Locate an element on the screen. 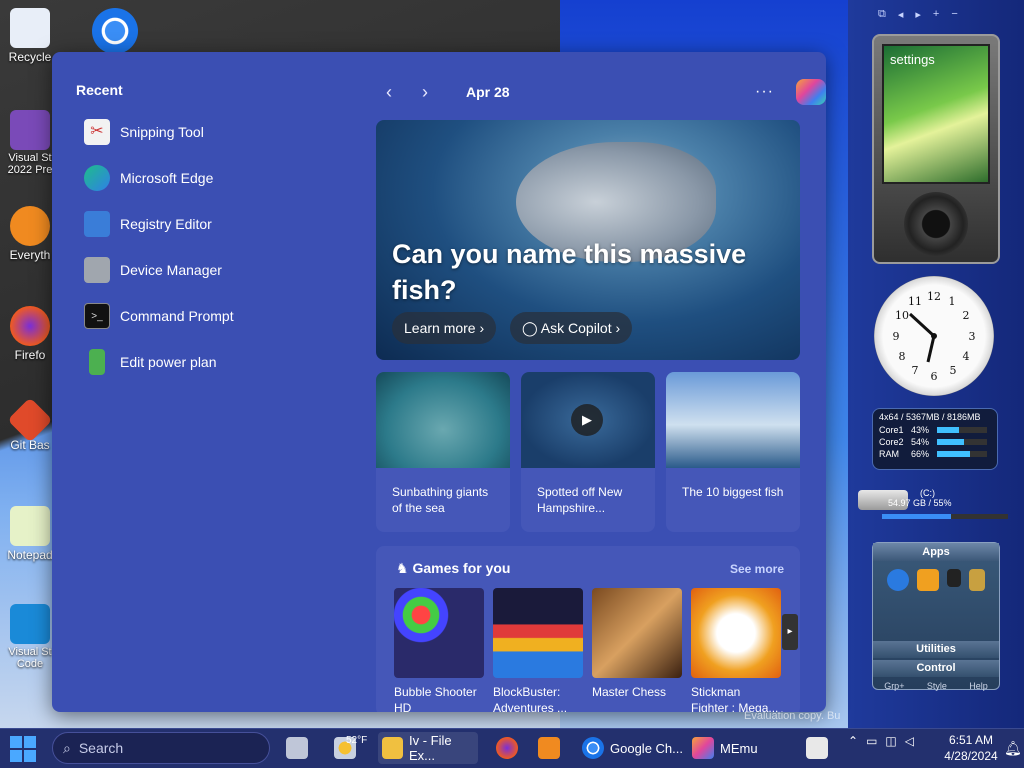 The height and width of the screenshot is (768, 1024). game-title: Master Chess is located at coordinates (629, 692).